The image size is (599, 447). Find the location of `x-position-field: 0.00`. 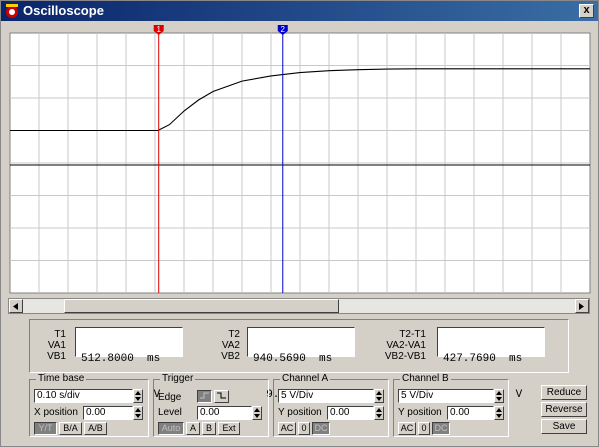

x-position-field: 0.00 is located at coordinates (108, 413).